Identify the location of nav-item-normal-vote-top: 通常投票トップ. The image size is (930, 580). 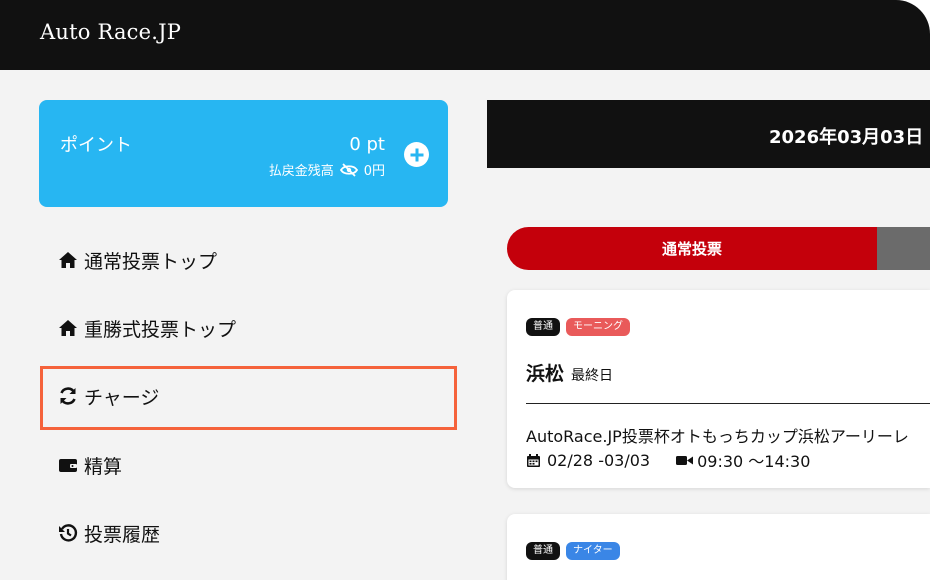
(137, 260).